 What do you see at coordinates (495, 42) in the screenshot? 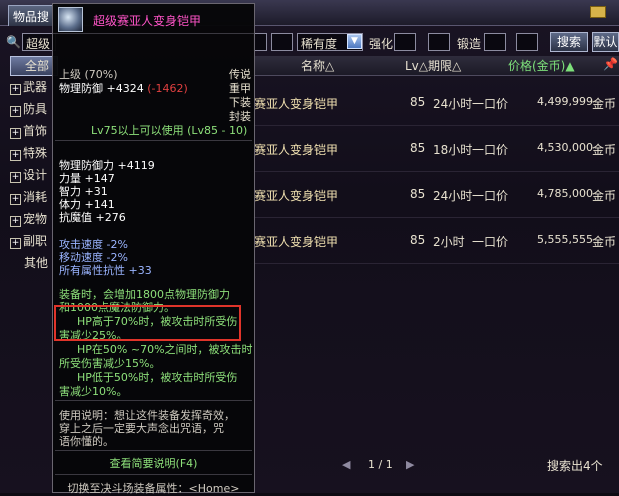
I see `forge-input` at bounding box center [495, 42].